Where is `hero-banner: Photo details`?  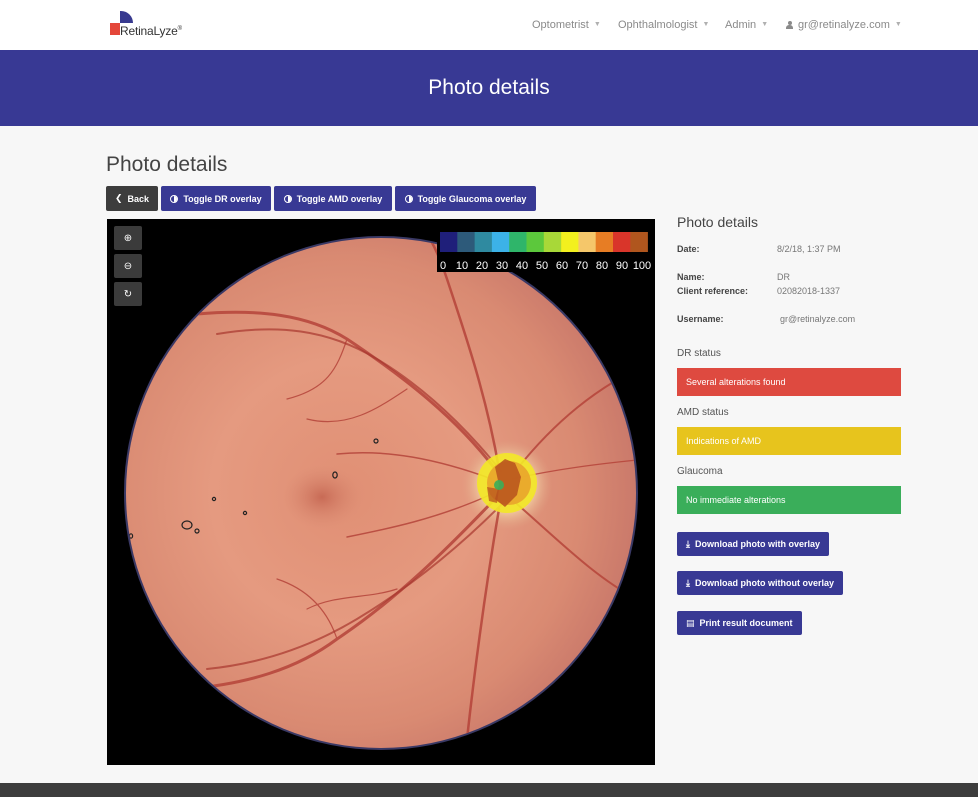
hero-banner: Photo details is located at coordinates (489, 88).